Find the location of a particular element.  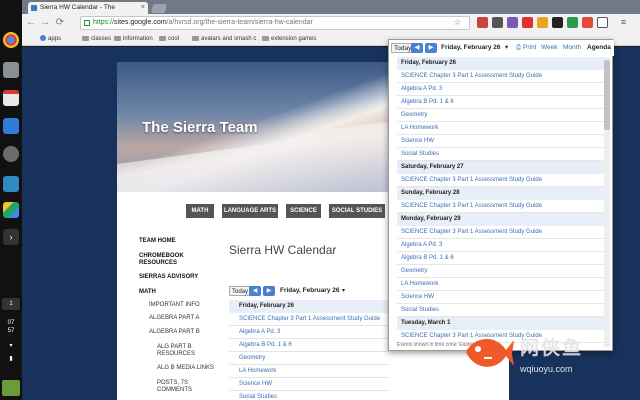

popup-date-label: Friday, February 26 is located at coordinates (471, 48).